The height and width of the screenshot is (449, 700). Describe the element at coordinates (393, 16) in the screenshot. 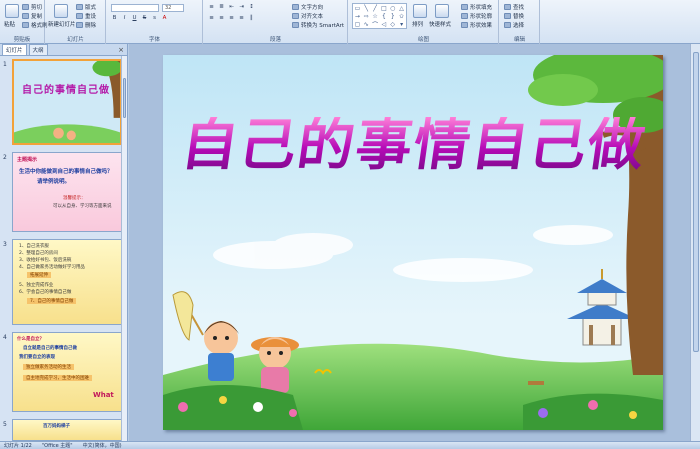

I see `brace-icon: }` at that location.